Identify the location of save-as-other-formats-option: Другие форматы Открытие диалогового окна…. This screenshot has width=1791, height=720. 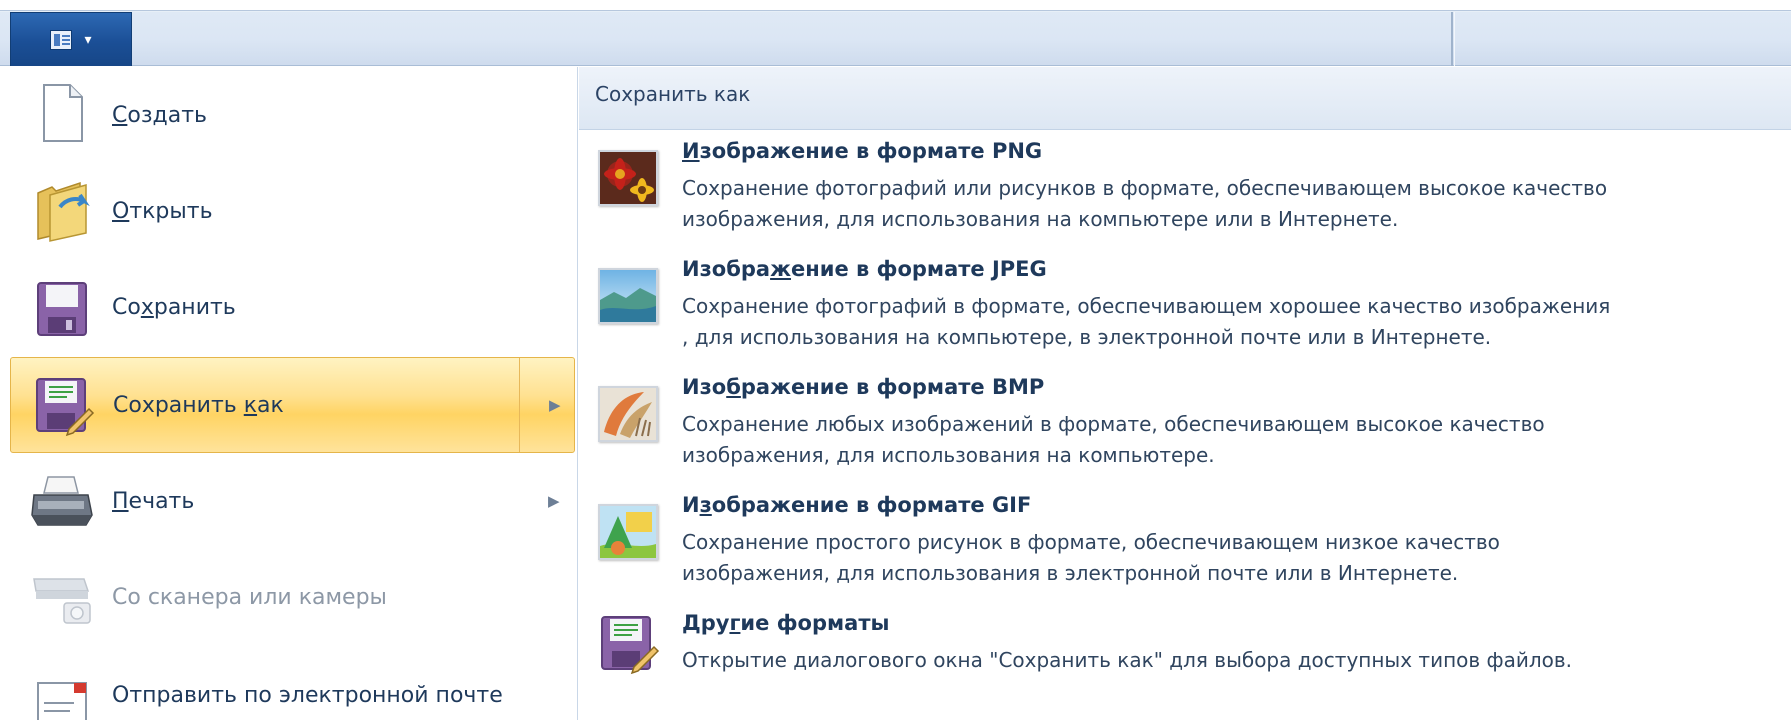
(1185, 664).